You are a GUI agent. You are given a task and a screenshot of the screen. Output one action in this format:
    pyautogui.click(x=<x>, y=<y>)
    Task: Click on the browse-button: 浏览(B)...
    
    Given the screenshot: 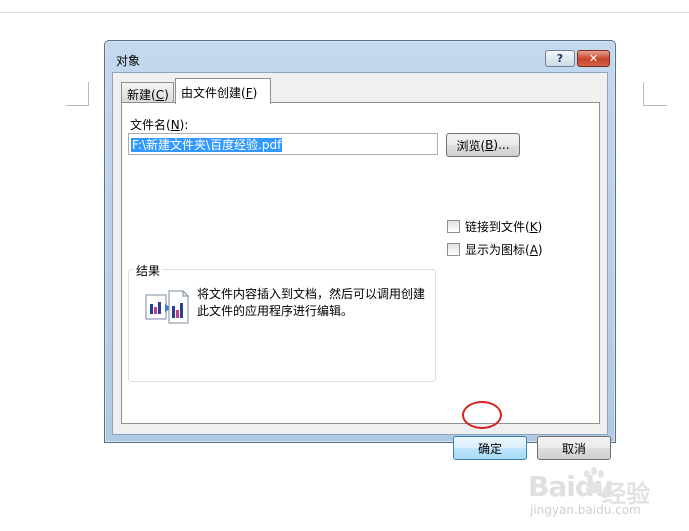 What is the action you would take?
    pyautogui.click(x=483, y=145)
    